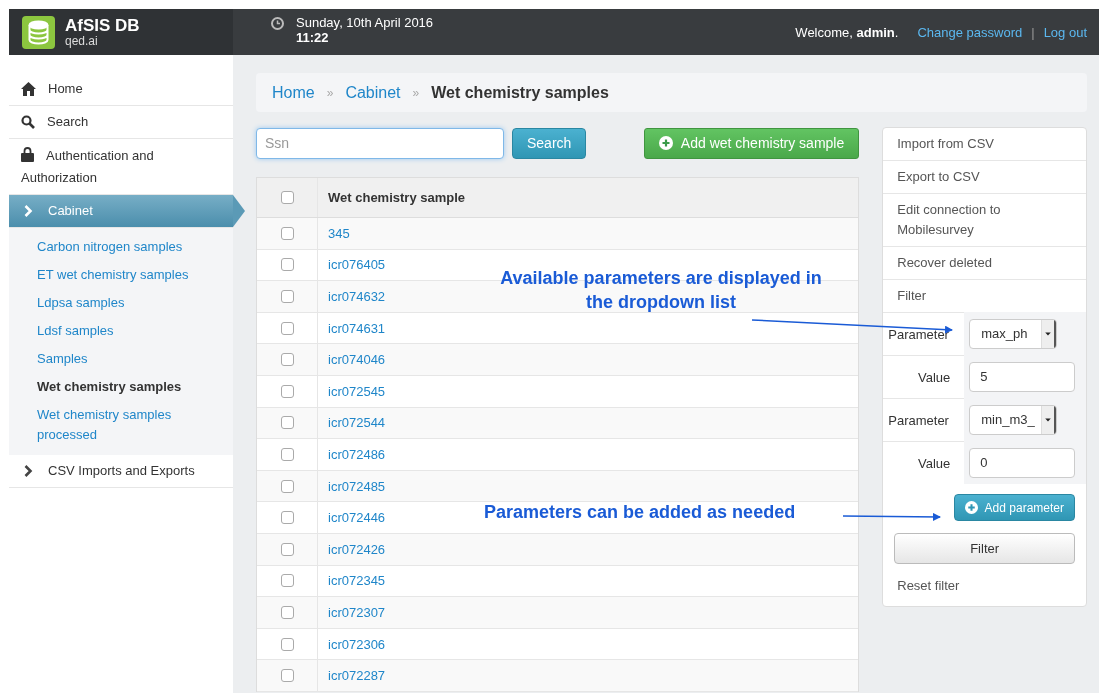  I want to click on change-password-link: Change password, so click(970, 32).